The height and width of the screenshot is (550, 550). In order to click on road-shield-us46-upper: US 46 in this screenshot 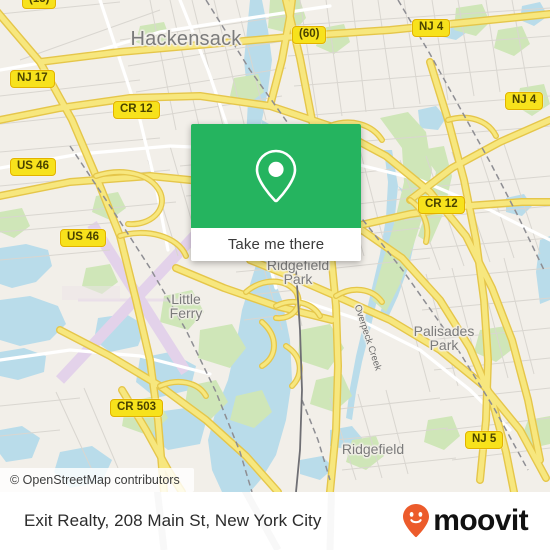, I will do `click(33, 167)`.